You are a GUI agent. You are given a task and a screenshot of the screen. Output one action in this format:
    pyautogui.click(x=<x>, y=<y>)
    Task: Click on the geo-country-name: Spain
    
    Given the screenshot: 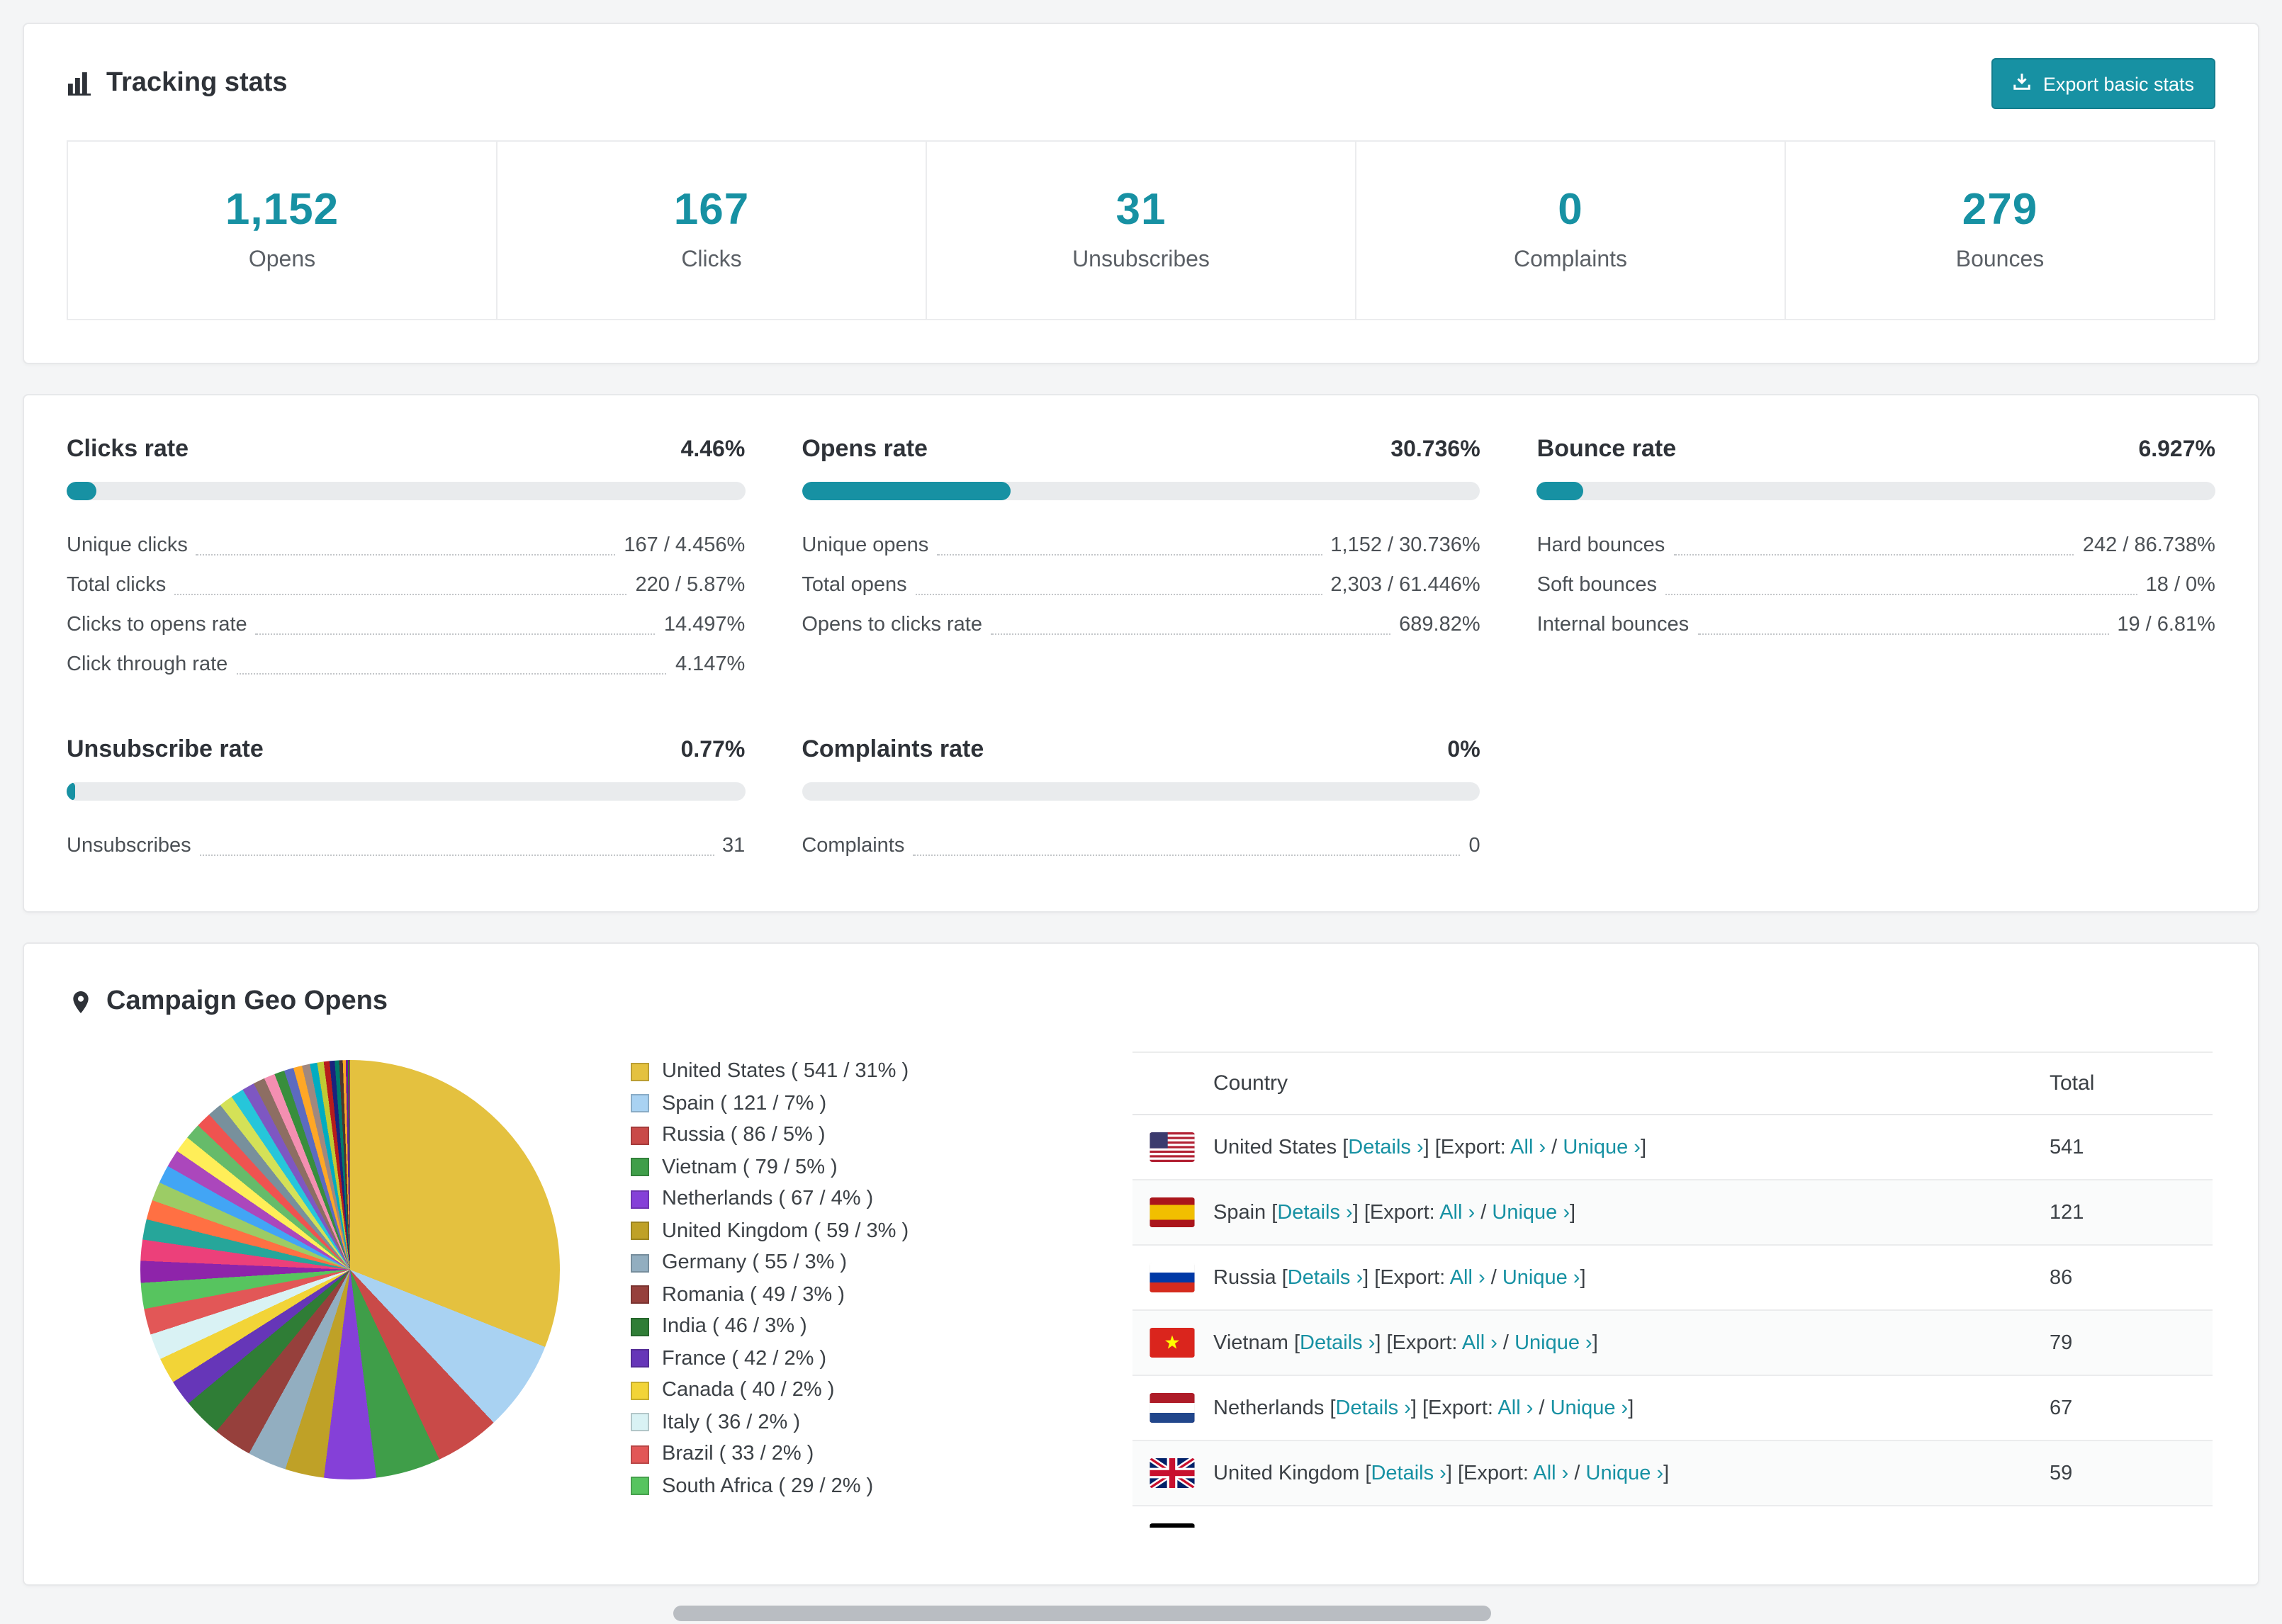 What is the action you would take?
    pyautogui.click(x=1239, y=1212)
    